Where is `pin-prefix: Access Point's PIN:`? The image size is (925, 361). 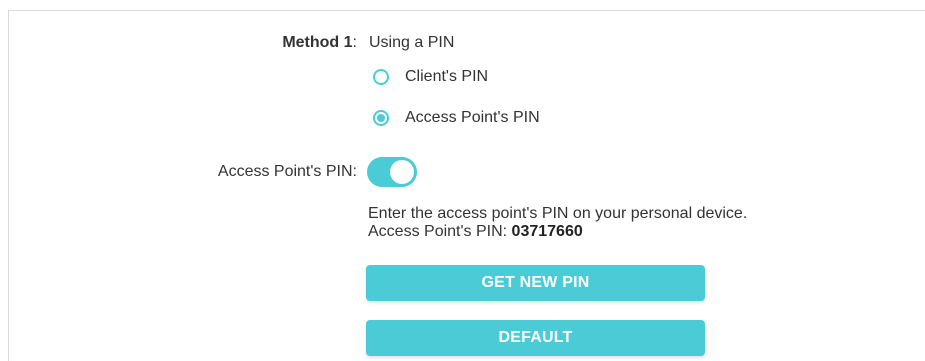 pin-prefix: Access Point's PIN: is located at coordinates (440, 231).